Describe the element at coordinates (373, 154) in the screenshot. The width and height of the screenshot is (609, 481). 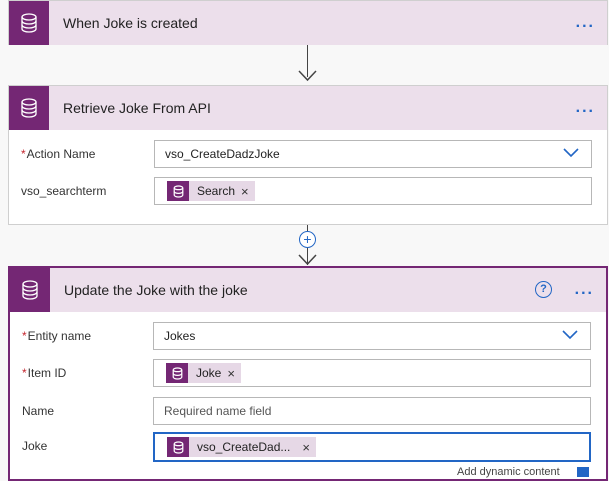
I see `action-name-dropdown: vso_CreateDadzJoke` at that location.